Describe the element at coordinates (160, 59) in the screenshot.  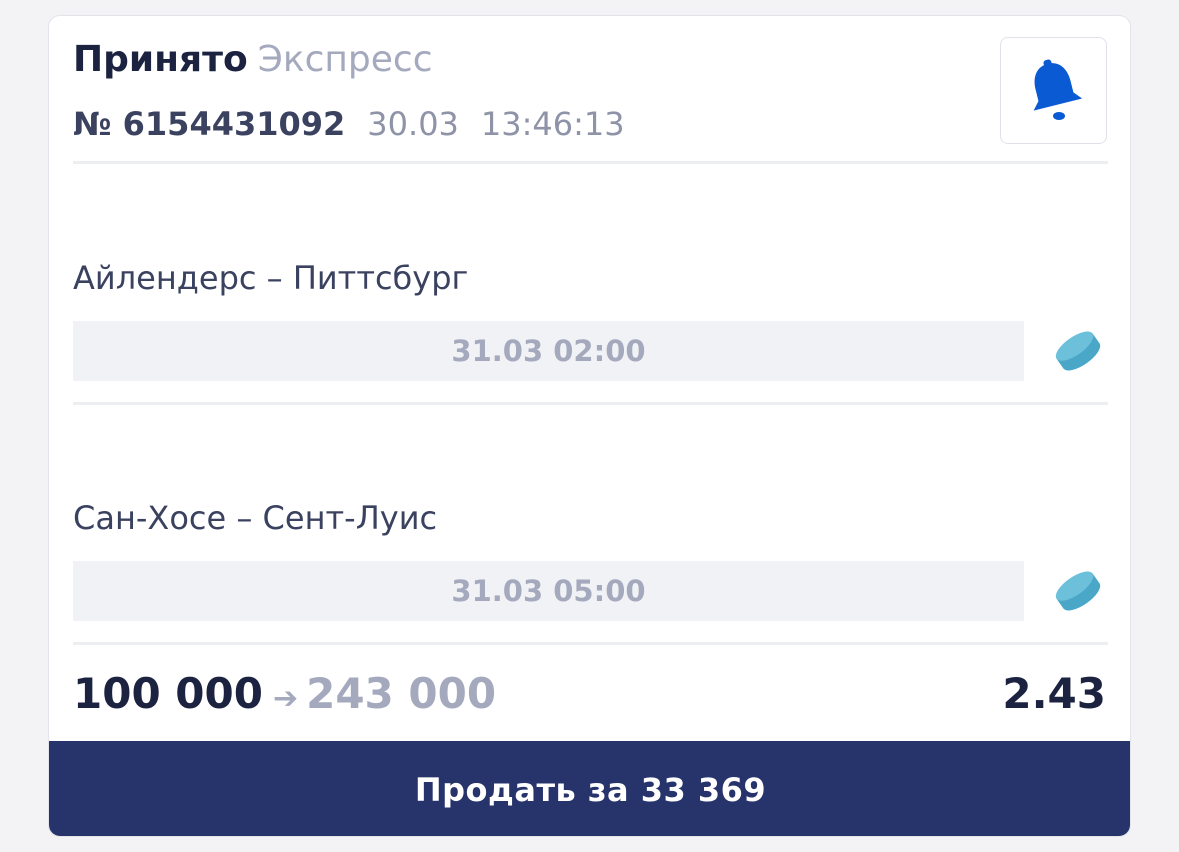
I see `bet-status: Принято` at that location.